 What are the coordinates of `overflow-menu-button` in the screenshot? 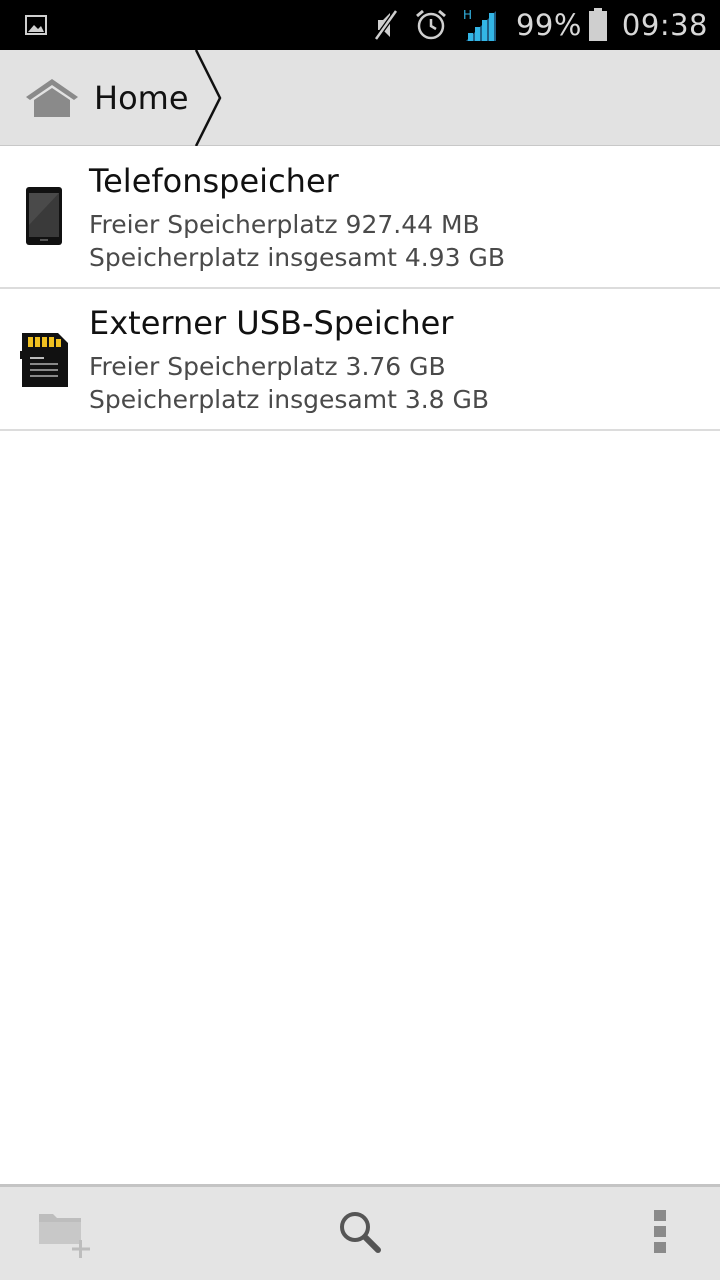 It's located at (660, 1233).